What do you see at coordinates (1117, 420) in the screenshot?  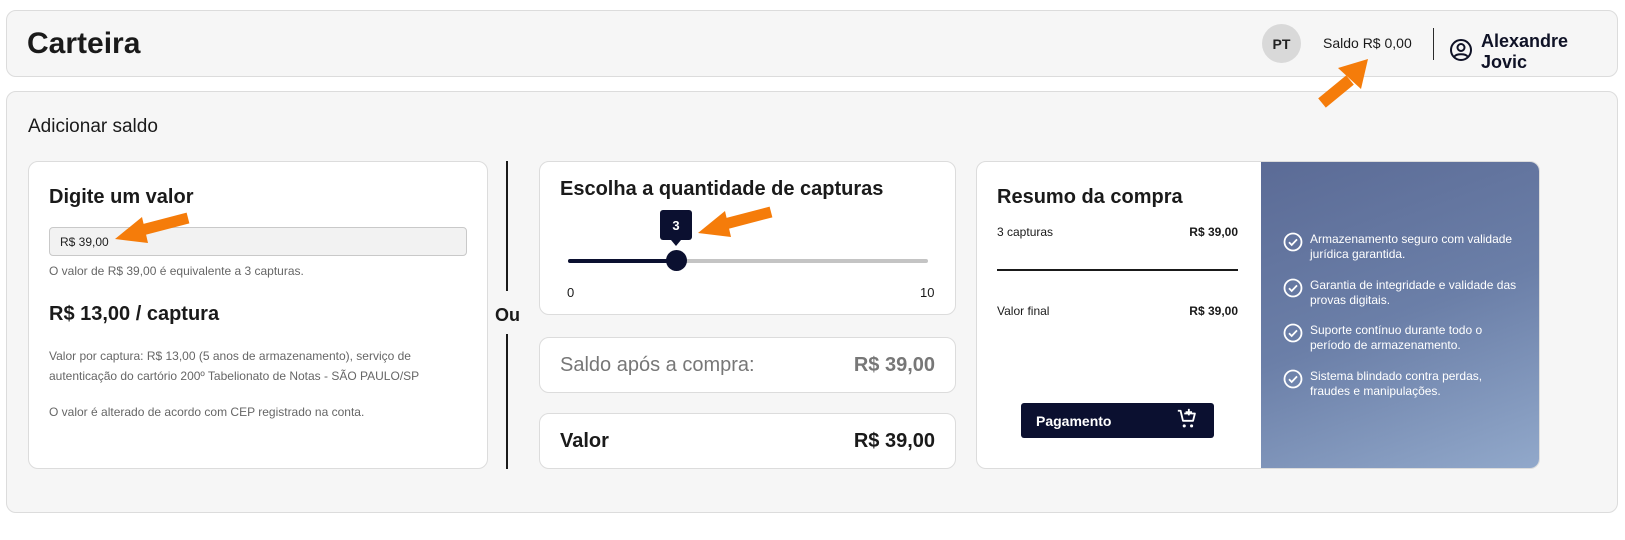 I see `payment-button: Pagamento` at bounding box center [1117, 420].